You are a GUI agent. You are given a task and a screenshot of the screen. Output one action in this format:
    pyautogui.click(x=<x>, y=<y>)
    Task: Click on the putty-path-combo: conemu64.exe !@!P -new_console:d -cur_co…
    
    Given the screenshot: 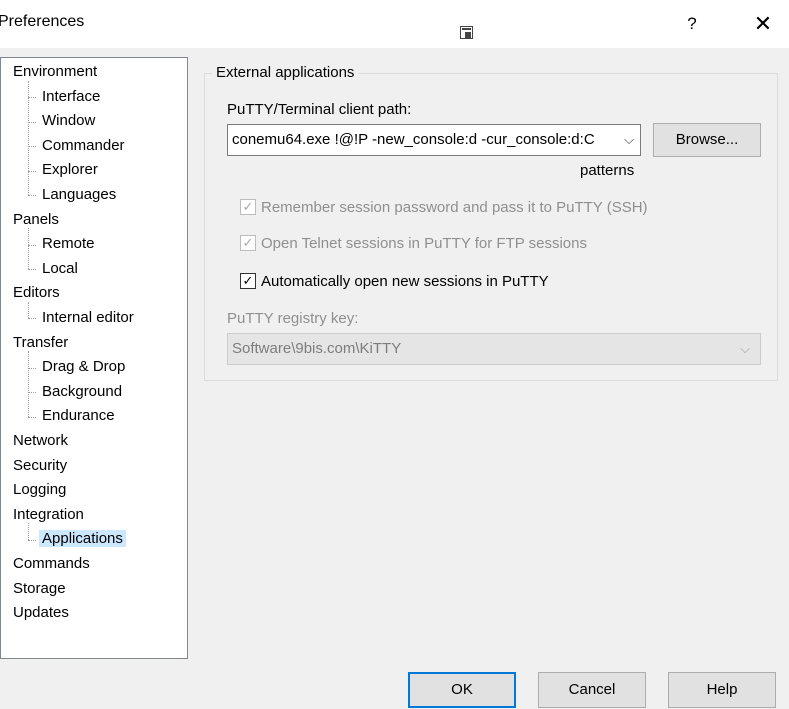 What is the action you would take?
    pyautogui.click(x=434, y=140)
    